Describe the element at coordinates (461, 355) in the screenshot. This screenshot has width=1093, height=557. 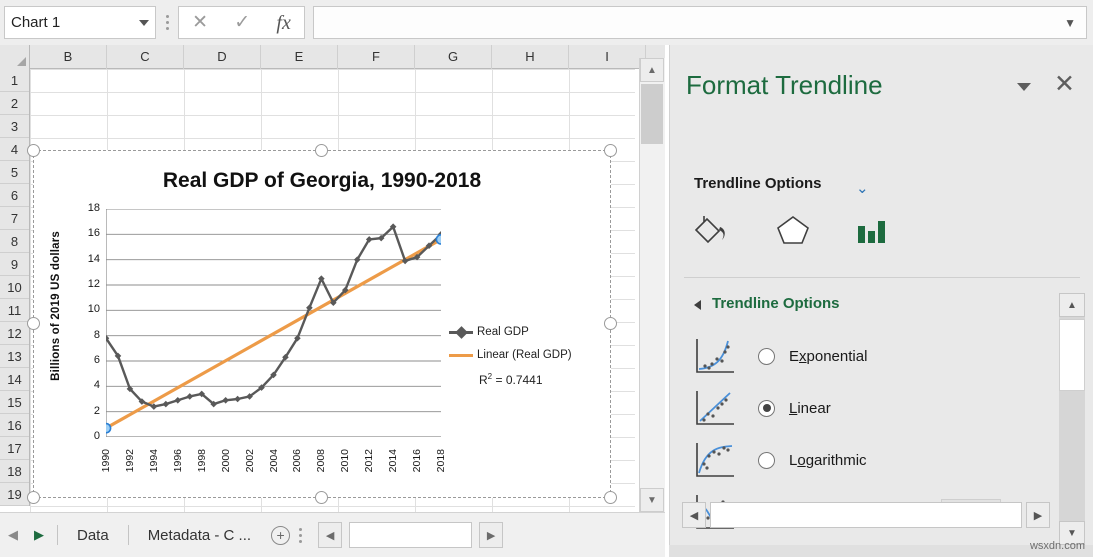
I see `trendline-marker-icon` at that location.